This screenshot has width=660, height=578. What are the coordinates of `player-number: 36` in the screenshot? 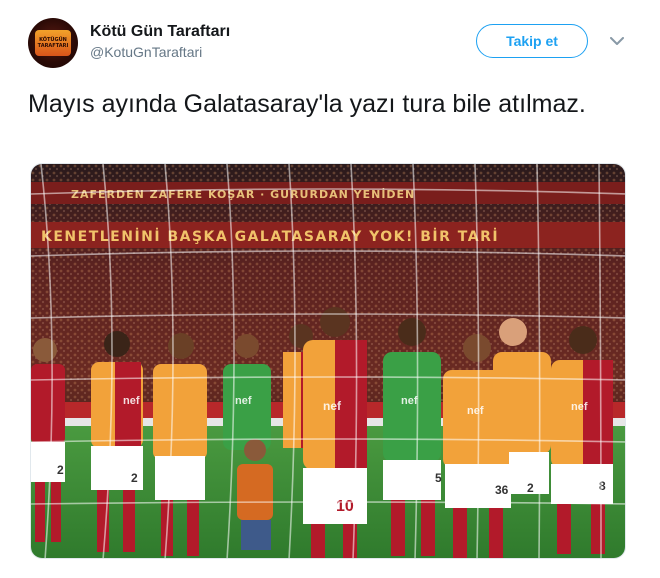 It's located at (502, 490).